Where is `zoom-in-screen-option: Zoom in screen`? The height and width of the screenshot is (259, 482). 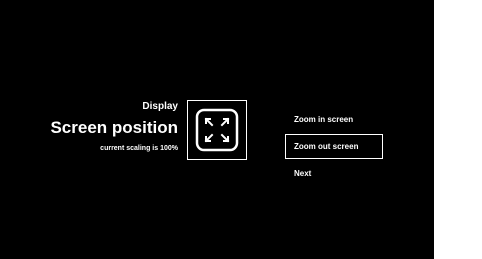 zoom-in-screen-option: Zoom in screen is located at coordinates (334, 119).